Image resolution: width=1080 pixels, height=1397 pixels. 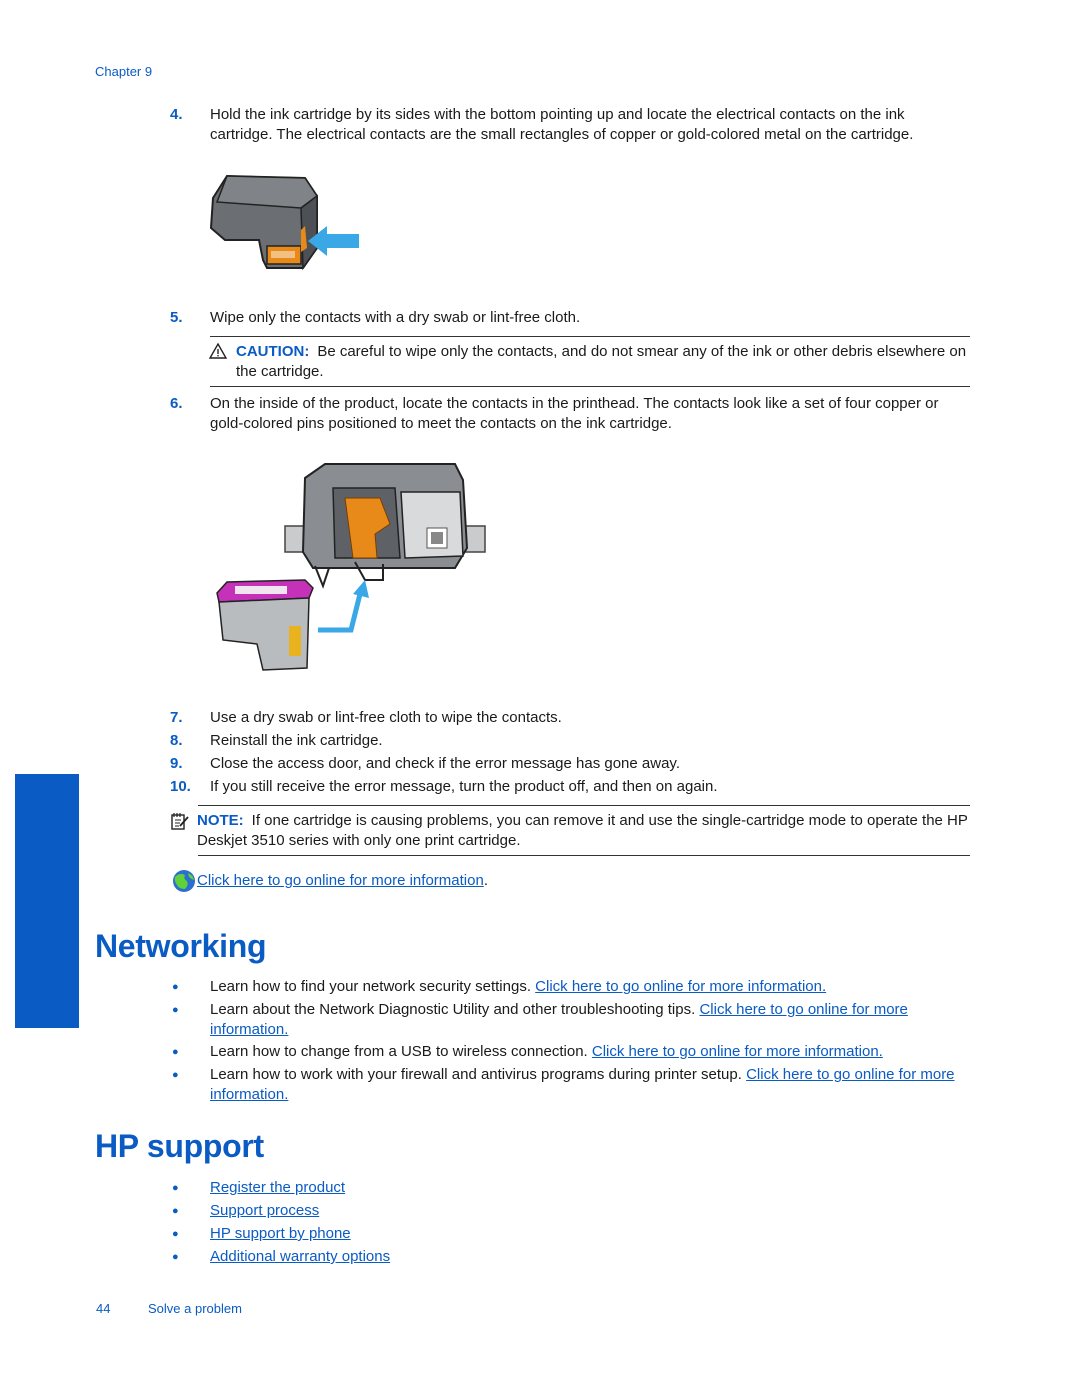 What do you see at coordinates (347, 565) in the screenshot?
I see `printhead-contacts-figure` at bounding box center [347, 565].